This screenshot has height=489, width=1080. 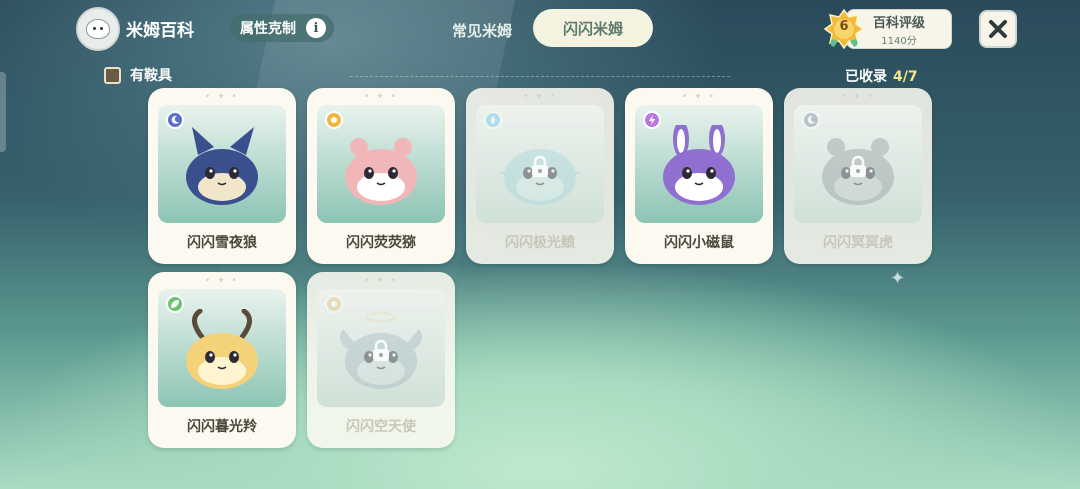 I want to click on rating-level: 6, so click(x=844, y=26).